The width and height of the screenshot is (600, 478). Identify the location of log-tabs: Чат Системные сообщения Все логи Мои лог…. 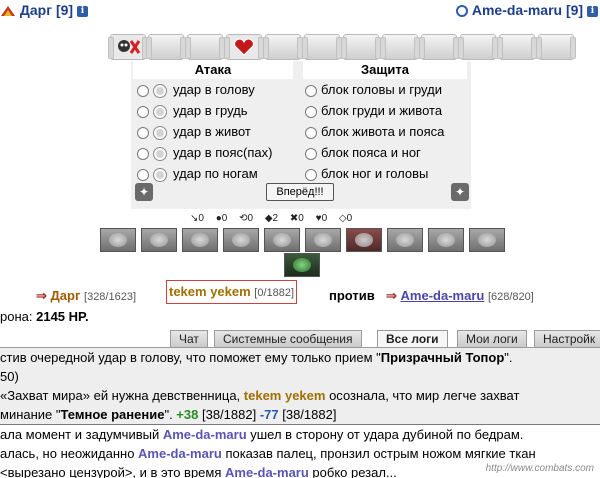
(300, 338).